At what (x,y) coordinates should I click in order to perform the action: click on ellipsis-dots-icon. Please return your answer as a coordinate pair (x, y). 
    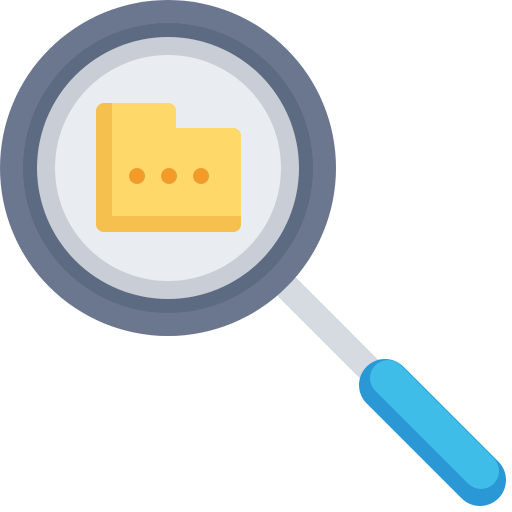
    Looking at the image, I should click on (169, 176).